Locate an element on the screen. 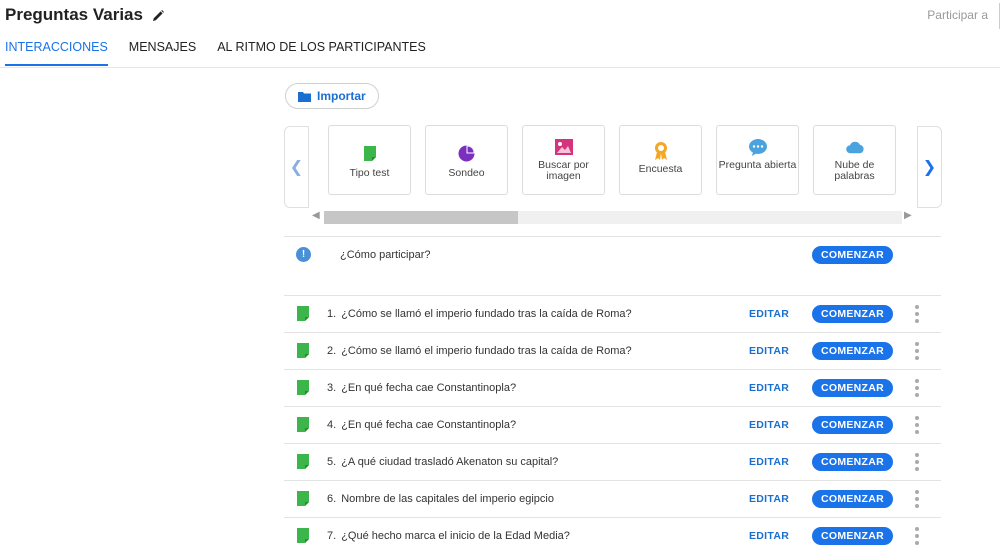 The width and height of the screenshot is (1000, 550). start-how-to-button: COMENZAR is located at coordinates (852, 255).